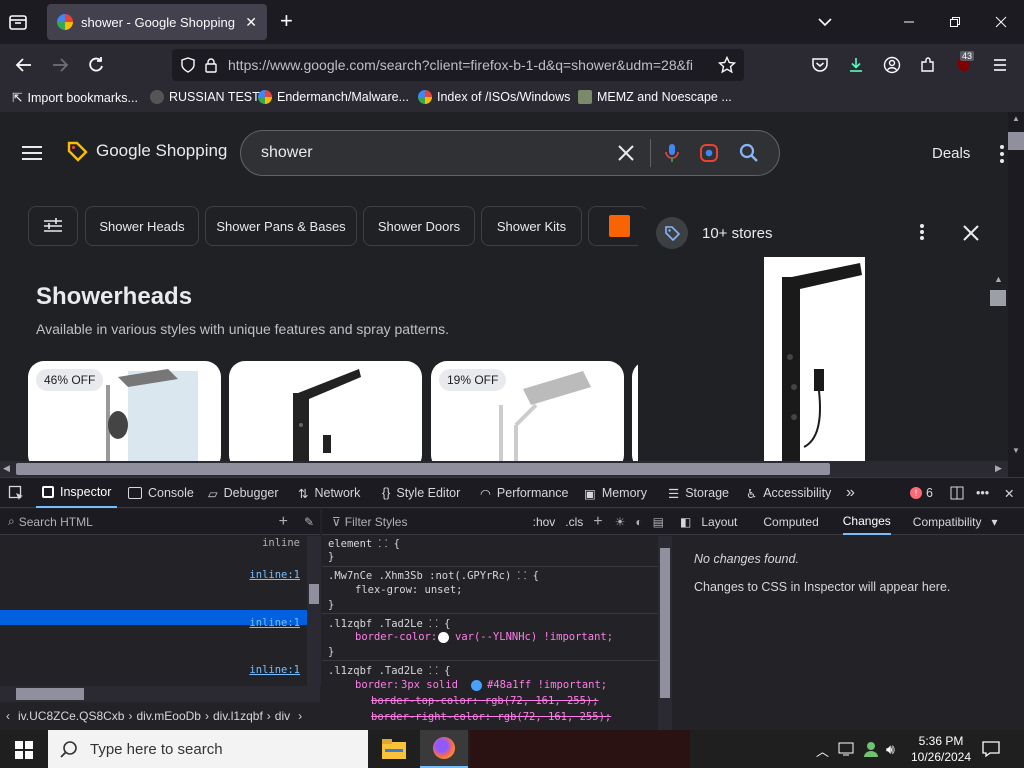  Describe the element at coordinates (205, 97) in the screenshot. I see `bookmark-russian-test: RUSSIAN TEST` at that location.